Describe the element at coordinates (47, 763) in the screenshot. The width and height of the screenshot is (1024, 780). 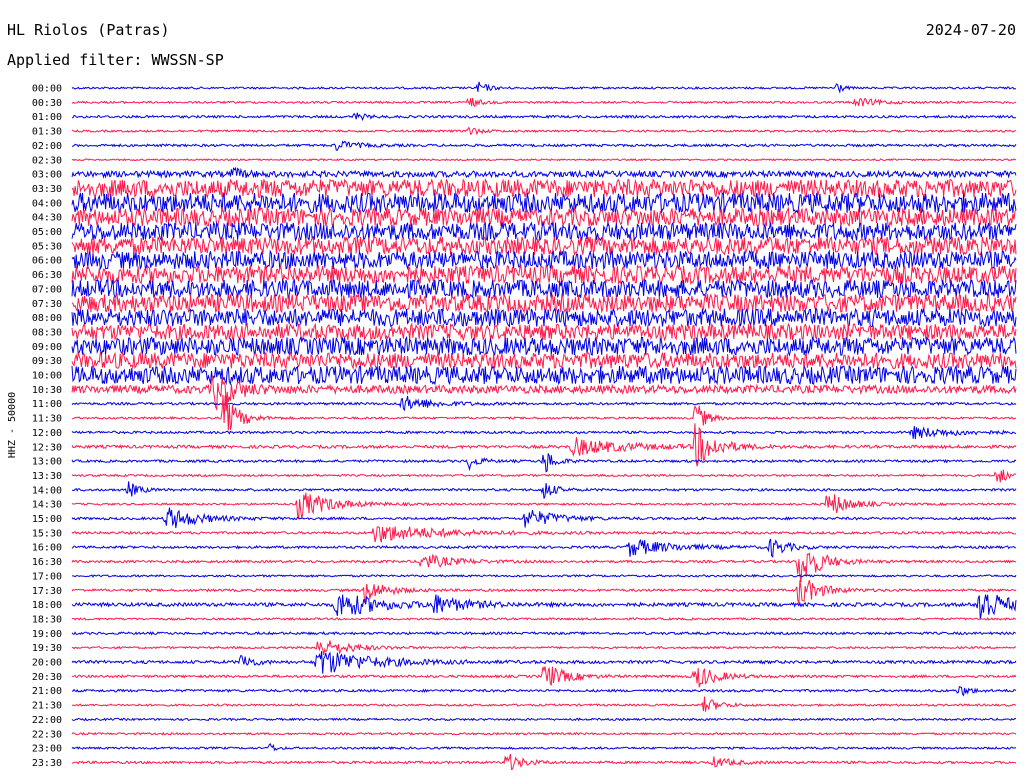
I see `time-tick-label: 23:30` at that location.